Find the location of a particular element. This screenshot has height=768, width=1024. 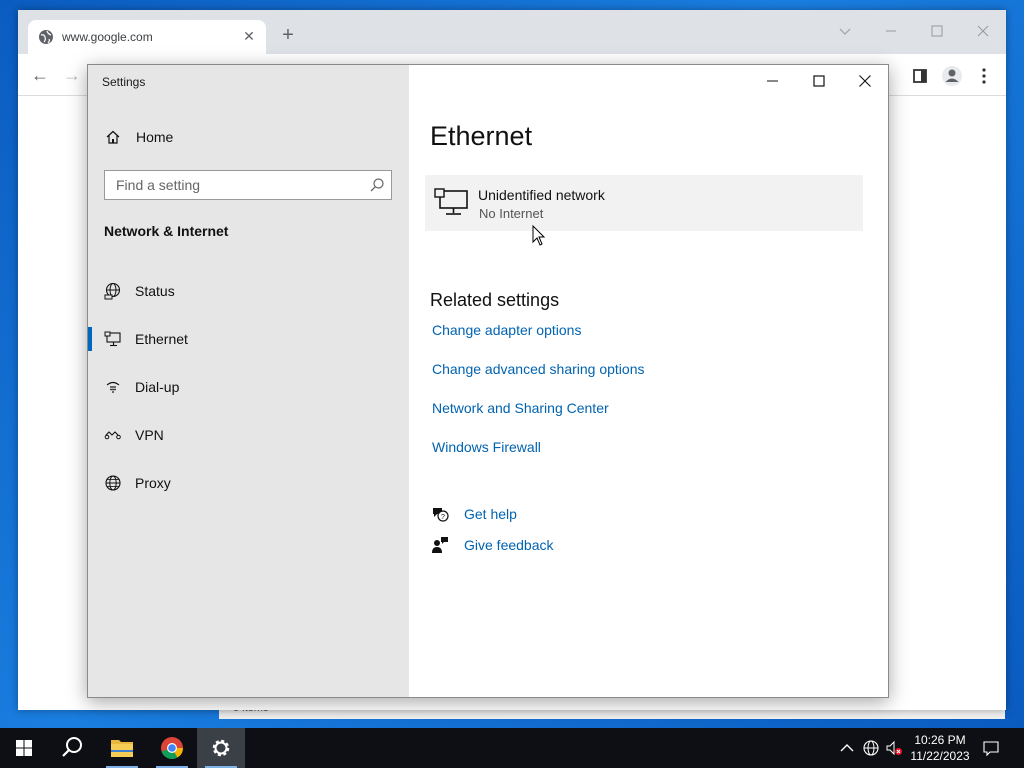

search-input is located at coordinates (234, 185).